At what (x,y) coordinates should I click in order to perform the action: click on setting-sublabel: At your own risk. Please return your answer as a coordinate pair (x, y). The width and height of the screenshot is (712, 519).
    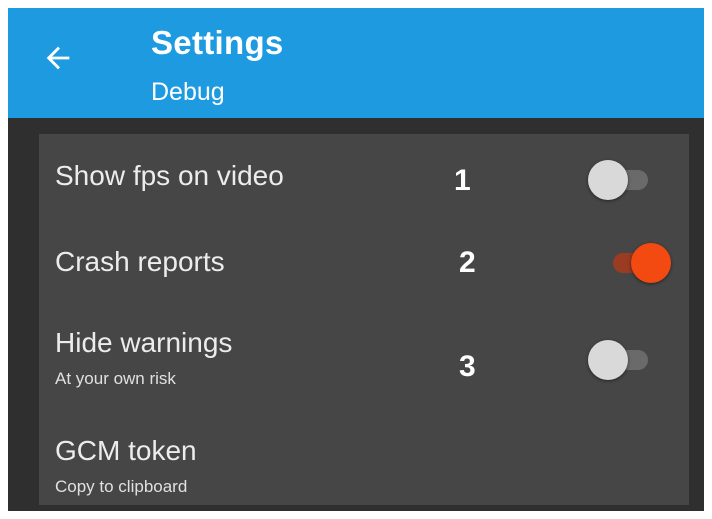
    Looking at the image, I should click on (115, 378).